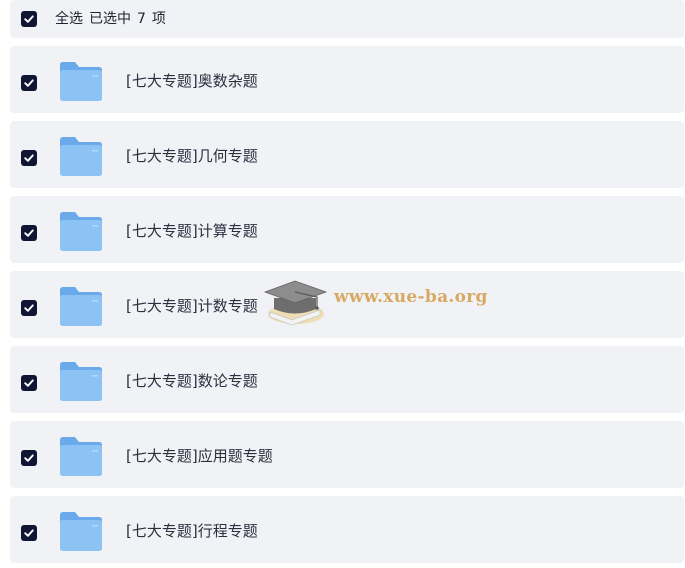  Describe the element at coordinates (347, 154) in the screenshot. I see `list-item: [七大专题]几何专题` at that location.